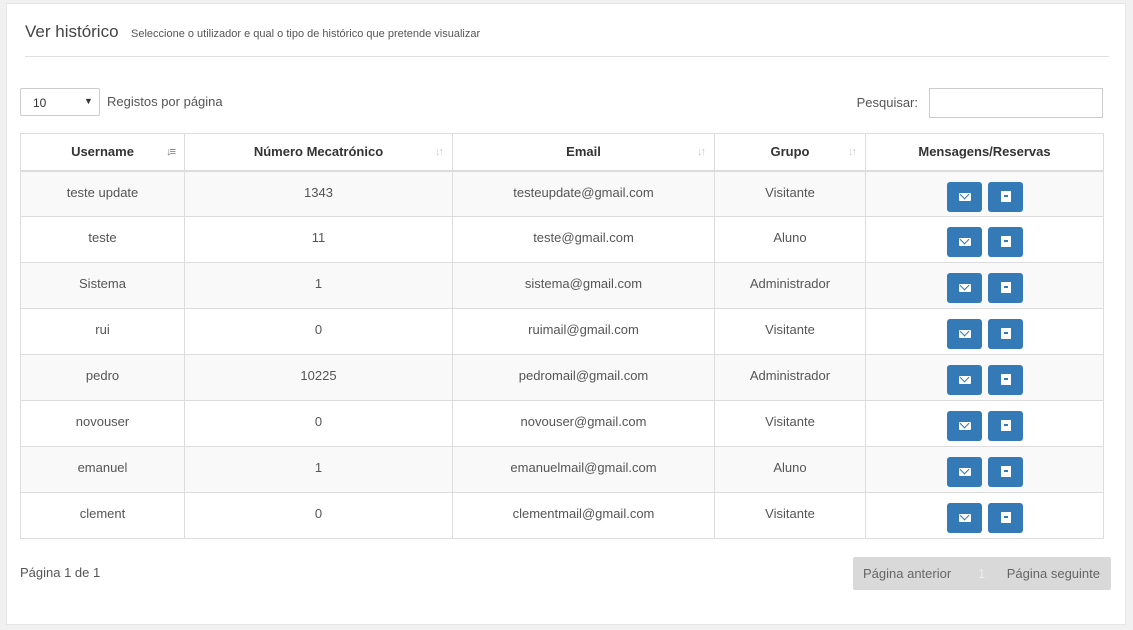 The image size is (1133, 630). Describe the element at coordinates (60, 102) in the screenshot. I see `page-length-select: 10 ▼` at that location.